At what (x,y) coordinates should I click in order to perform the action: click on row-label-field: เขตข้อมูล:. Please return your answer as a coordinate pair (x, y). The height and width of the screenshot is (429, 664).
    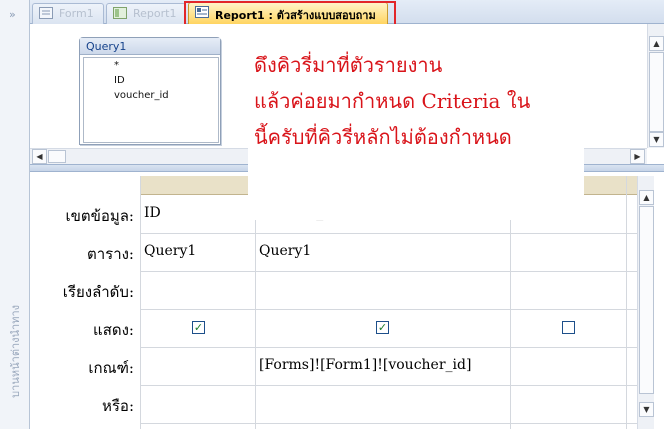
    Looking at the image, I should click on (99, 216).